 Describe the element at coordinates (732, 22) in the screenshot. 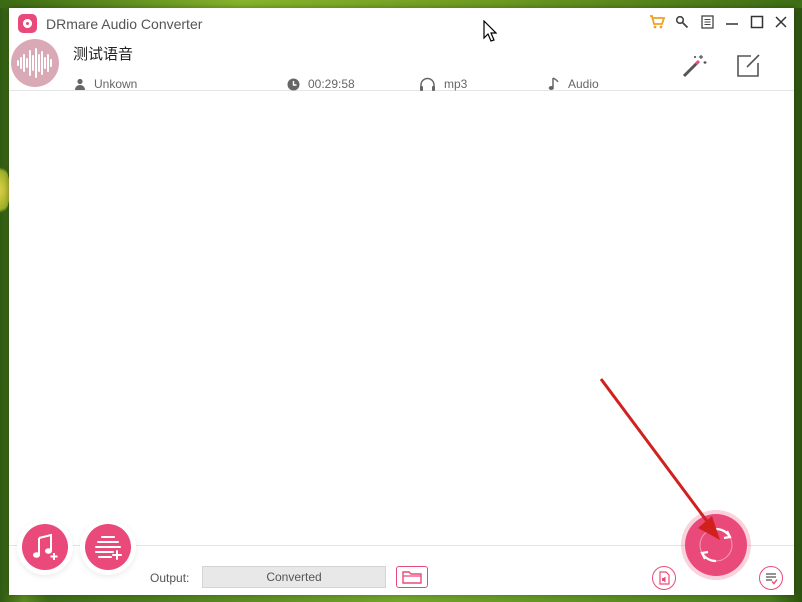

I see `minimize-icon` at that location.